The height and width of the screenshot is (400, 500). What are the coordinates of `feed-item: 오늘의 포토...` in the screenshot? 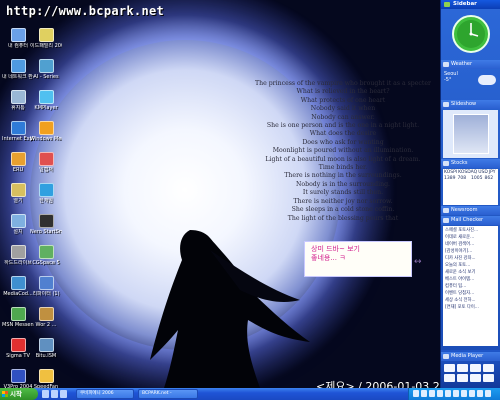 It's located at (470, 265).